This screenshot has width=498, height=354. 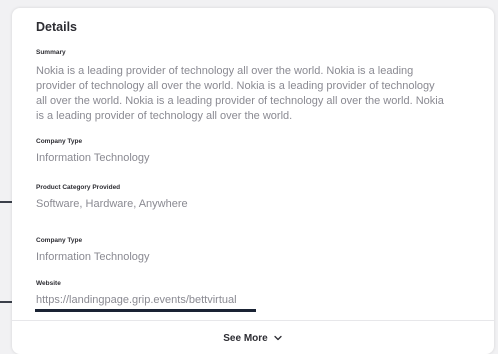 What do you see at coordinates (48, 283) in the screenshot?
I see `website-label: Website` at bounding box center [48, 283].